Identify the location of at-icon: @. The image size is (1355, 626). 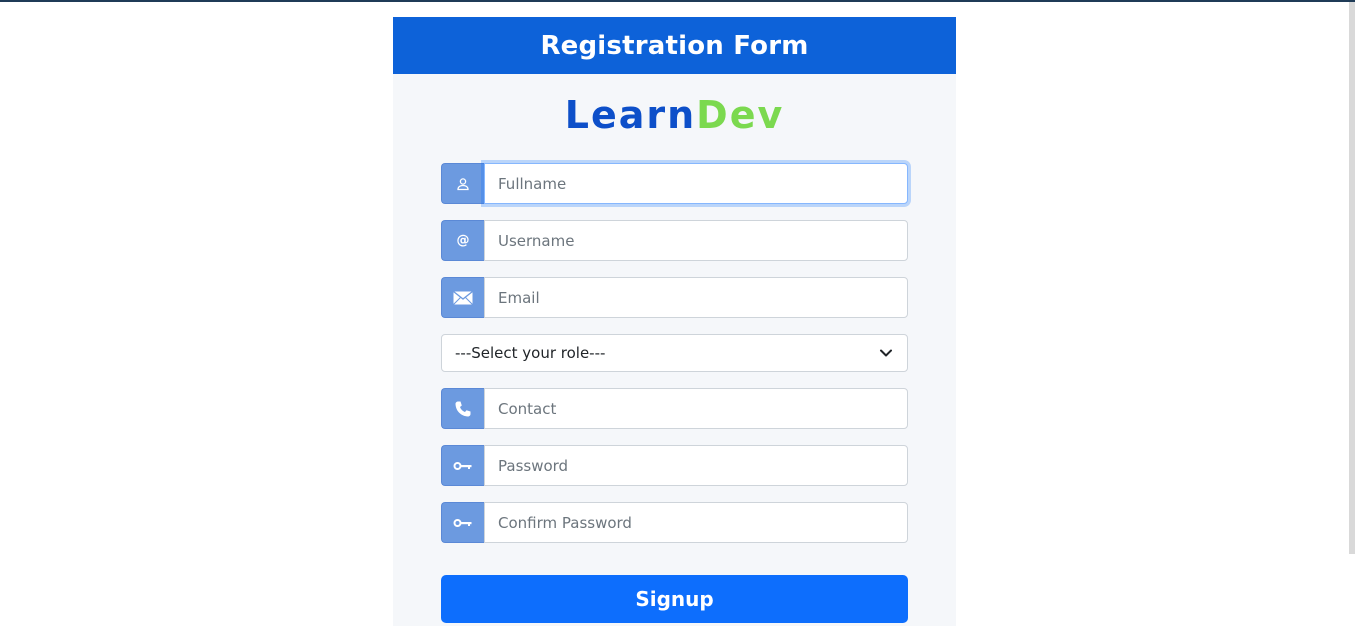
(462, 240).